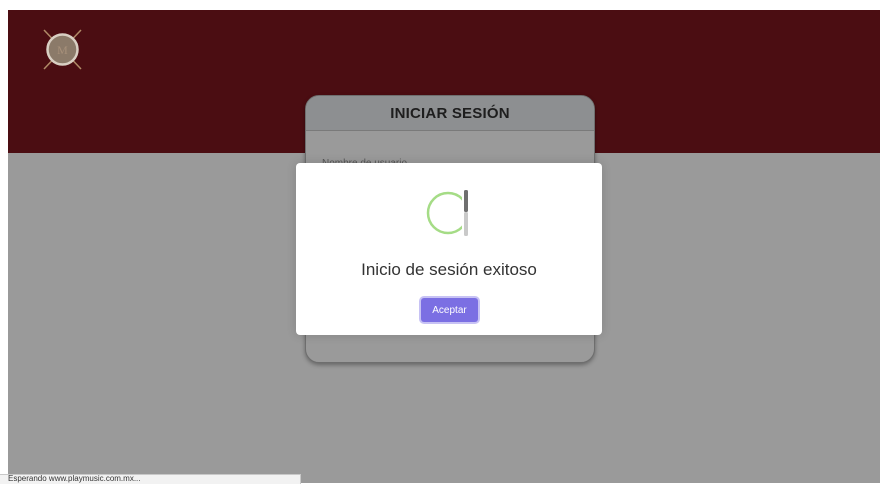 This screenshot has width=880, height=484. I want to click on logo-icon: M, so click(62, 49).